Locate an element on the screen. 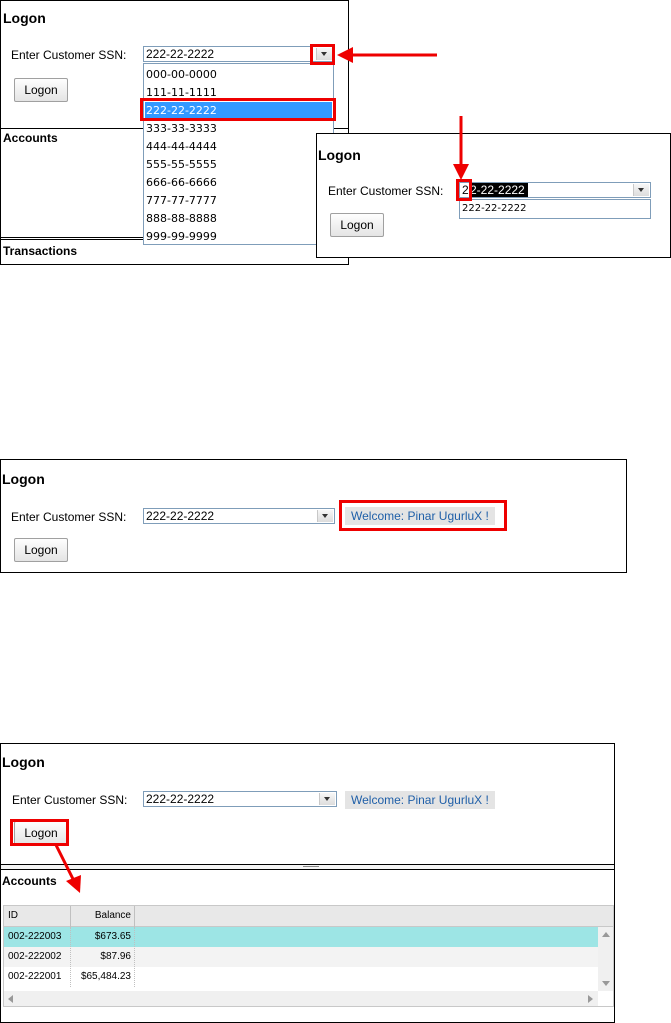 Image resolution: width=671 pixels, height=1023 pixels. accounts-splitter is located at coordinates (307, 867).